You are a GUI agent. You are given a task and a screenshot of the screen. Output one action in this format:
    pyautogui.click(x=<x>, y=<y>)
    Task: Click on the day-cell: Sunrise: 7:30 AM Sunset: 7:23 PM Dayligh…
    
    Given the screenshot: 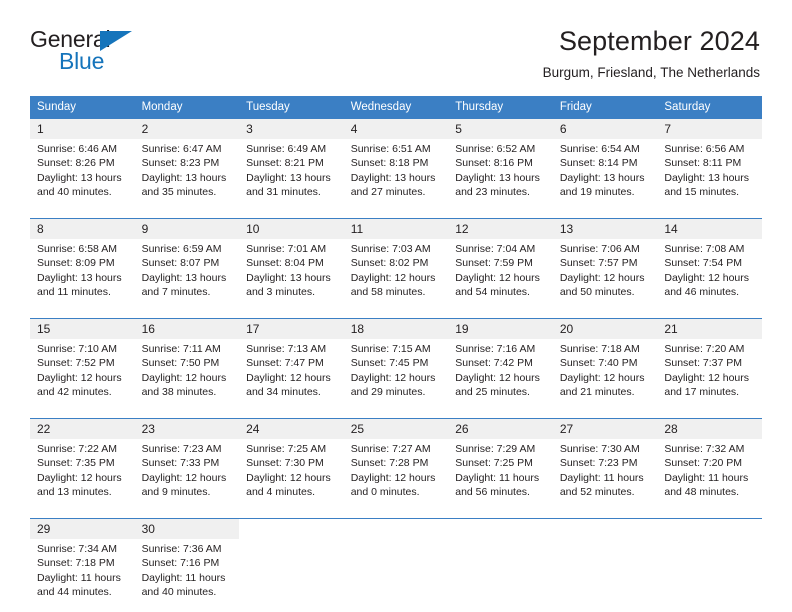 What is the action you would take?
    pyautogui.click(x=605, y=474)
    